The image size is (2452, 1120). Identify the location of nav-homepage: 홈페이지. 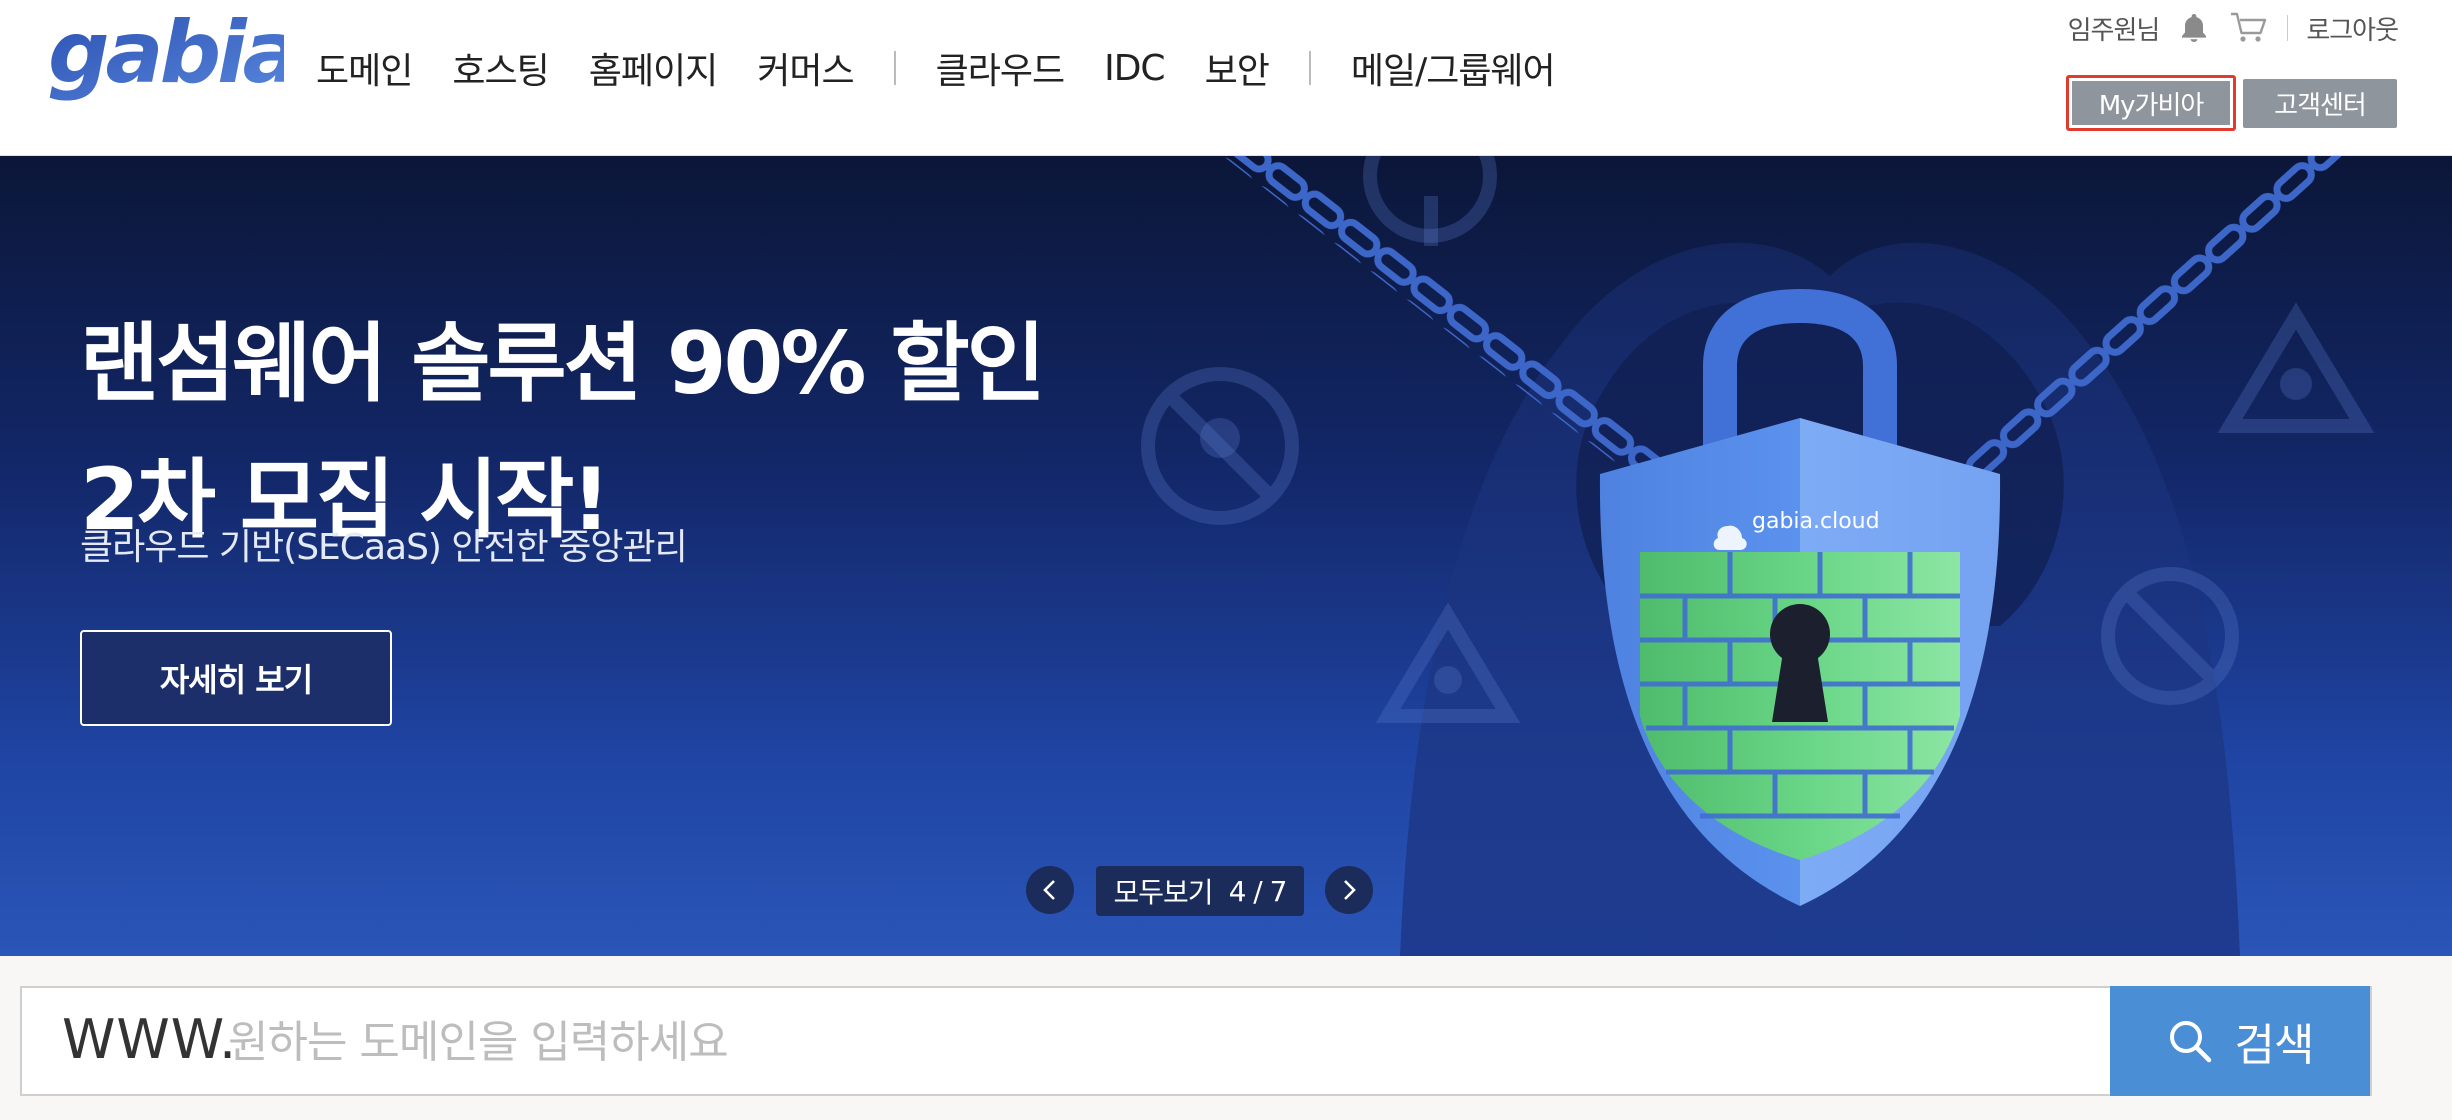
(653, 68).